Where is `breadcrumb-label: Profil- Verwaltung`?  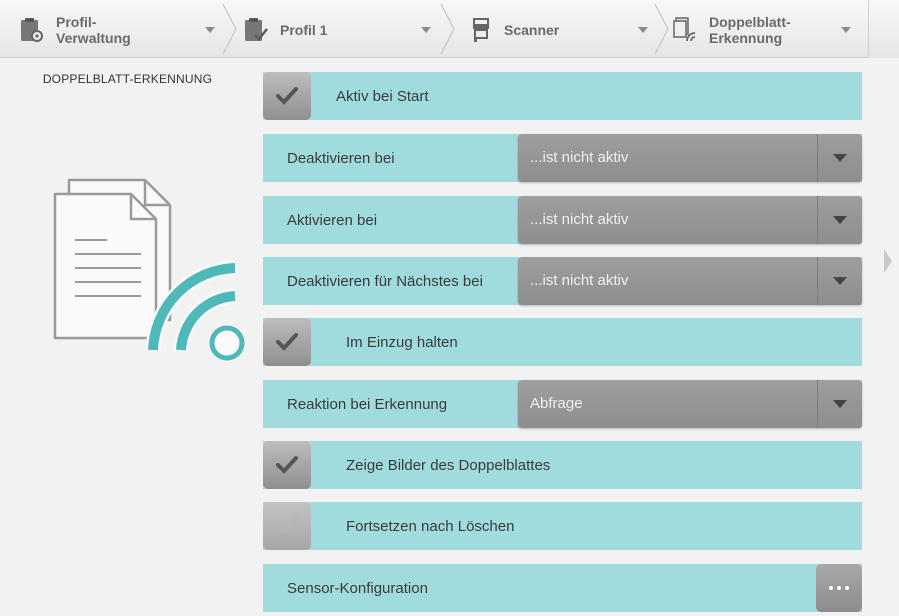
breadcrumb-label: Profil- Verwaltung is located at coordinates (93, 30).